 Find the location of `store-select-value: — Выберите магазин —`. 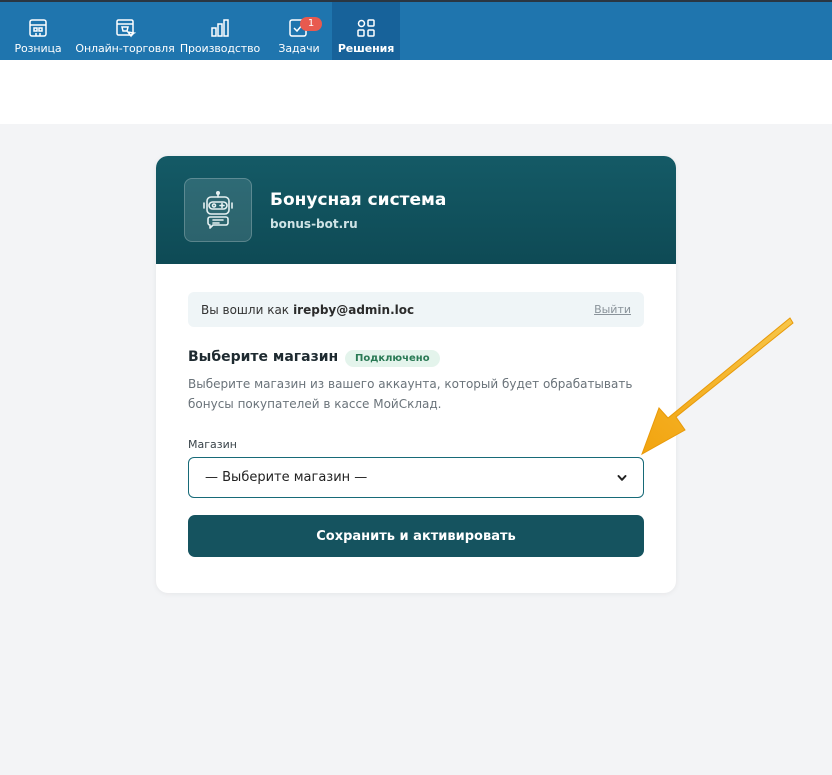

store-select-value: — Выберите магазин — is located at coordinates (286, 477).